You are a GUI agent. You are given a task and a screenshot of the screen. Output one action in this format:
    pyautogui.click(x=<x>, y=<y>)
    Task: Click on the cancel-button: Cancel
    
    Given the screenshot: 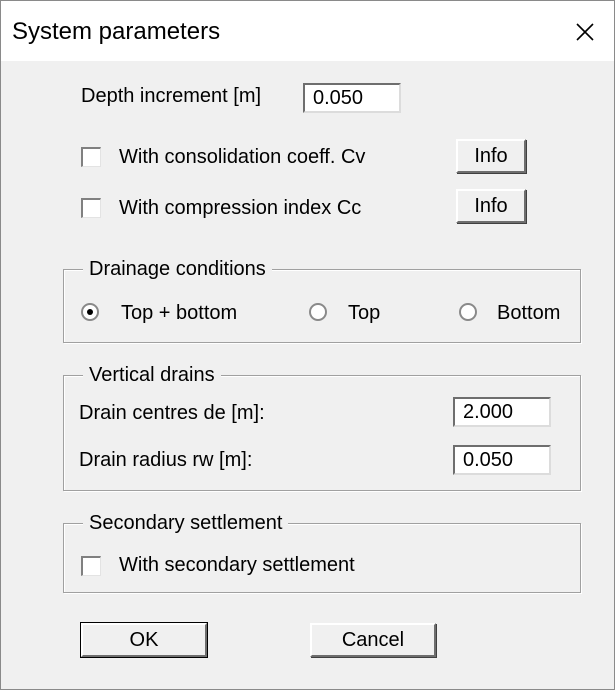 What is the action you would take?
    pyautogui.click(x=373, y=640)
    